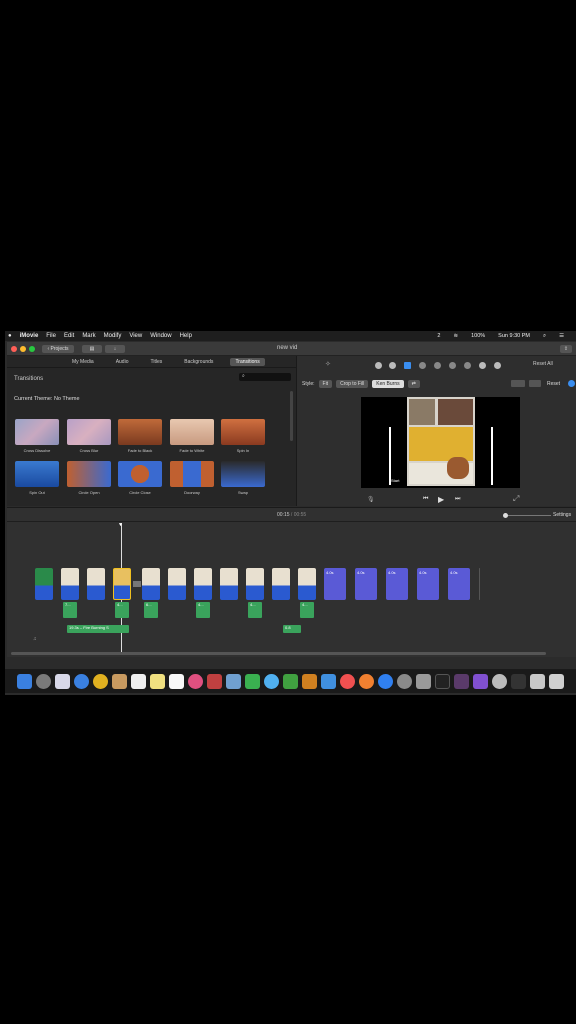  Describe the element at coordinates (252, 681) in the screenshot. I see `facetime-icon` at that location.